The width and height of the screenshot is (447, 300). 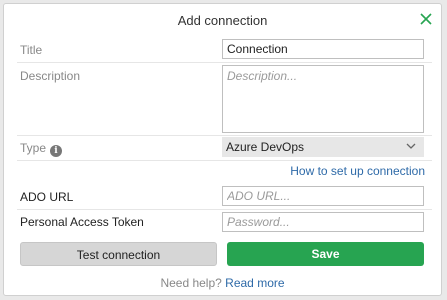 What do you see at coordinates (357, 171) in the screenshot?
I see `setup-help-link: How to set up connection` at bounding box center [357, 171].